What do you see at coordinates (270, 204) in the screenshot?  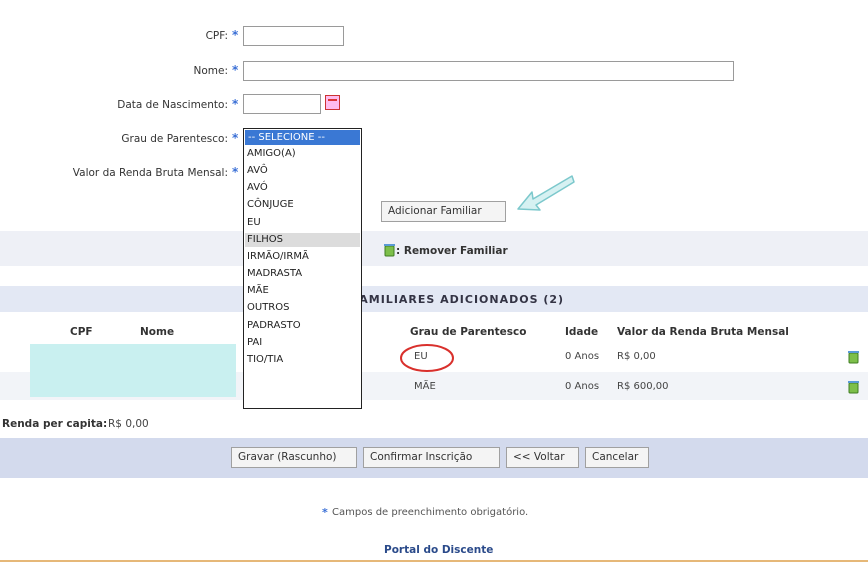 I see `dropdown-option: CÔNJUGE` at bounding box center [270, 204].